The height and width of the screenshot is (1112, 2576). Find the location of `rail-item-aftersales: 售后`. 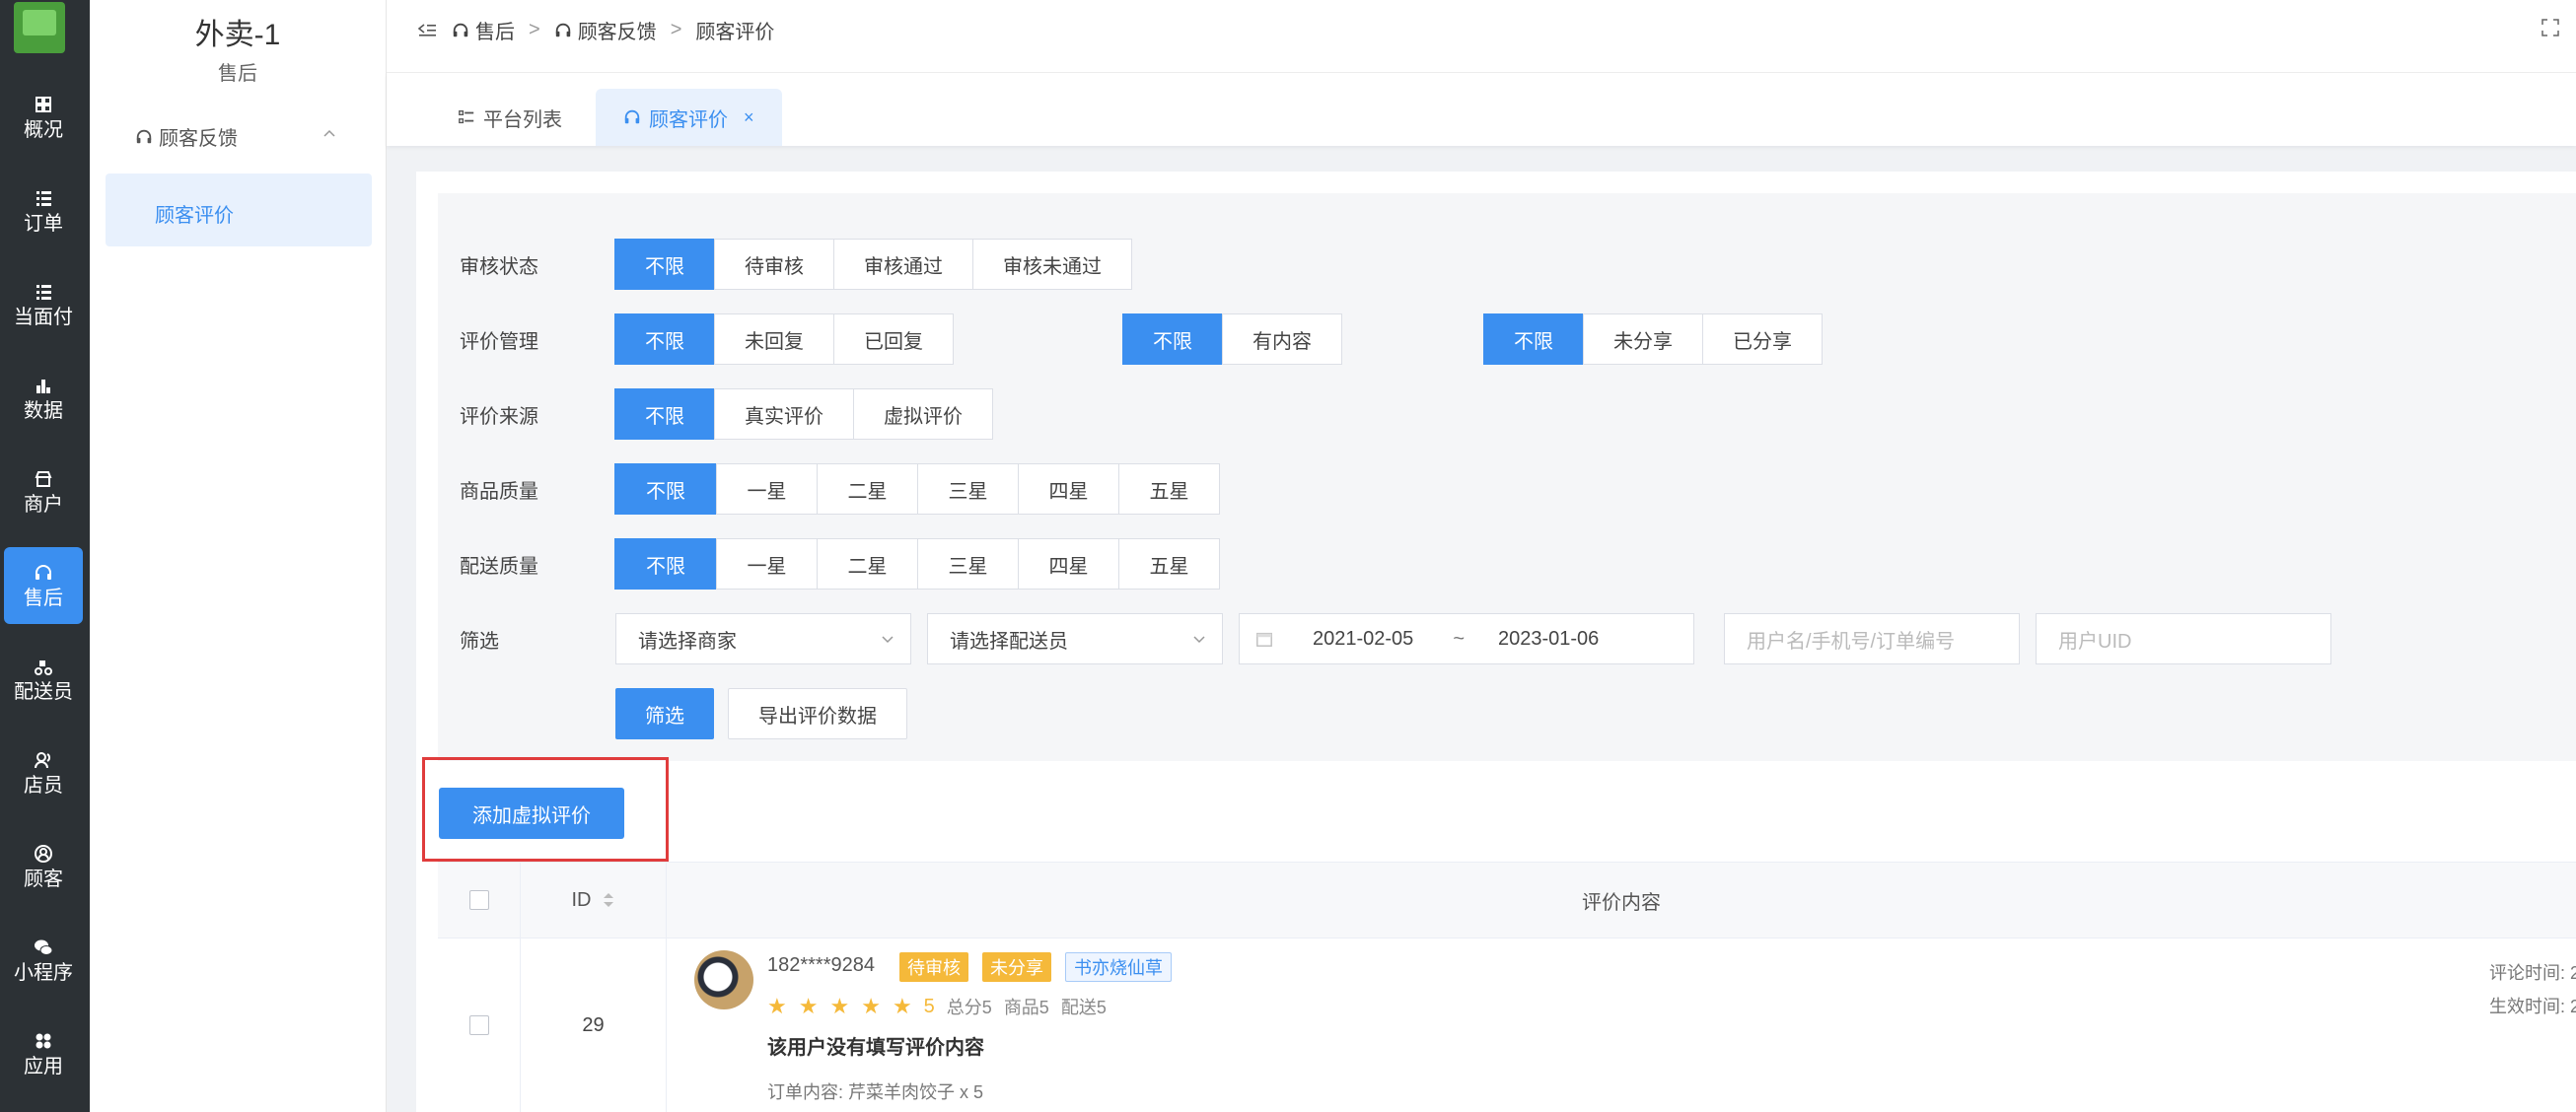

rail-item-aftersales: 售后 is located at coordinates (43, 585).